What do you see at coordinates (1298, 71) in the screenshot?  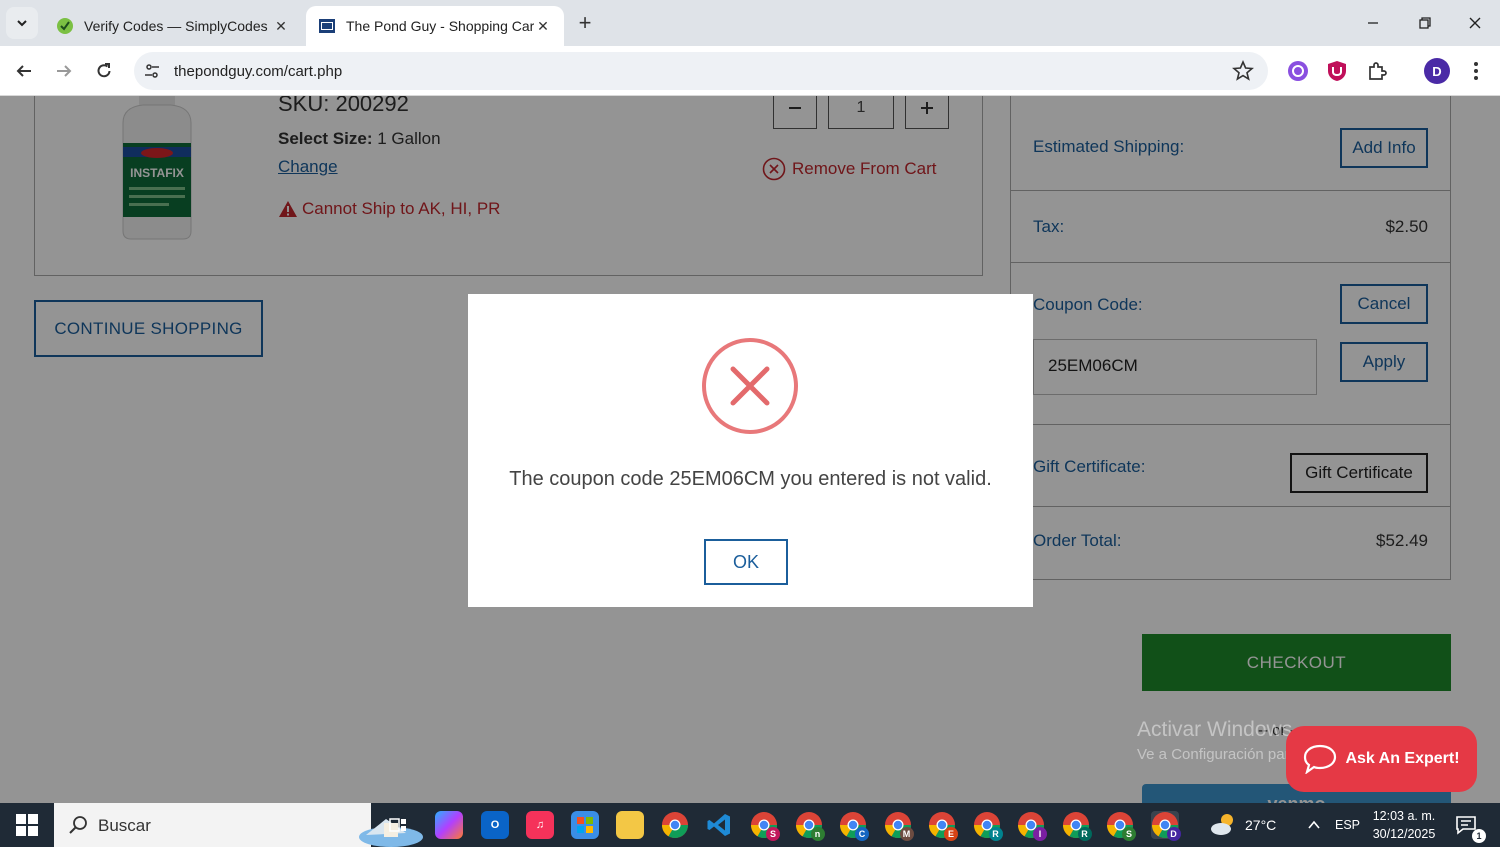 I see `extension-purple-icon` at bounding box center [1298, 71].